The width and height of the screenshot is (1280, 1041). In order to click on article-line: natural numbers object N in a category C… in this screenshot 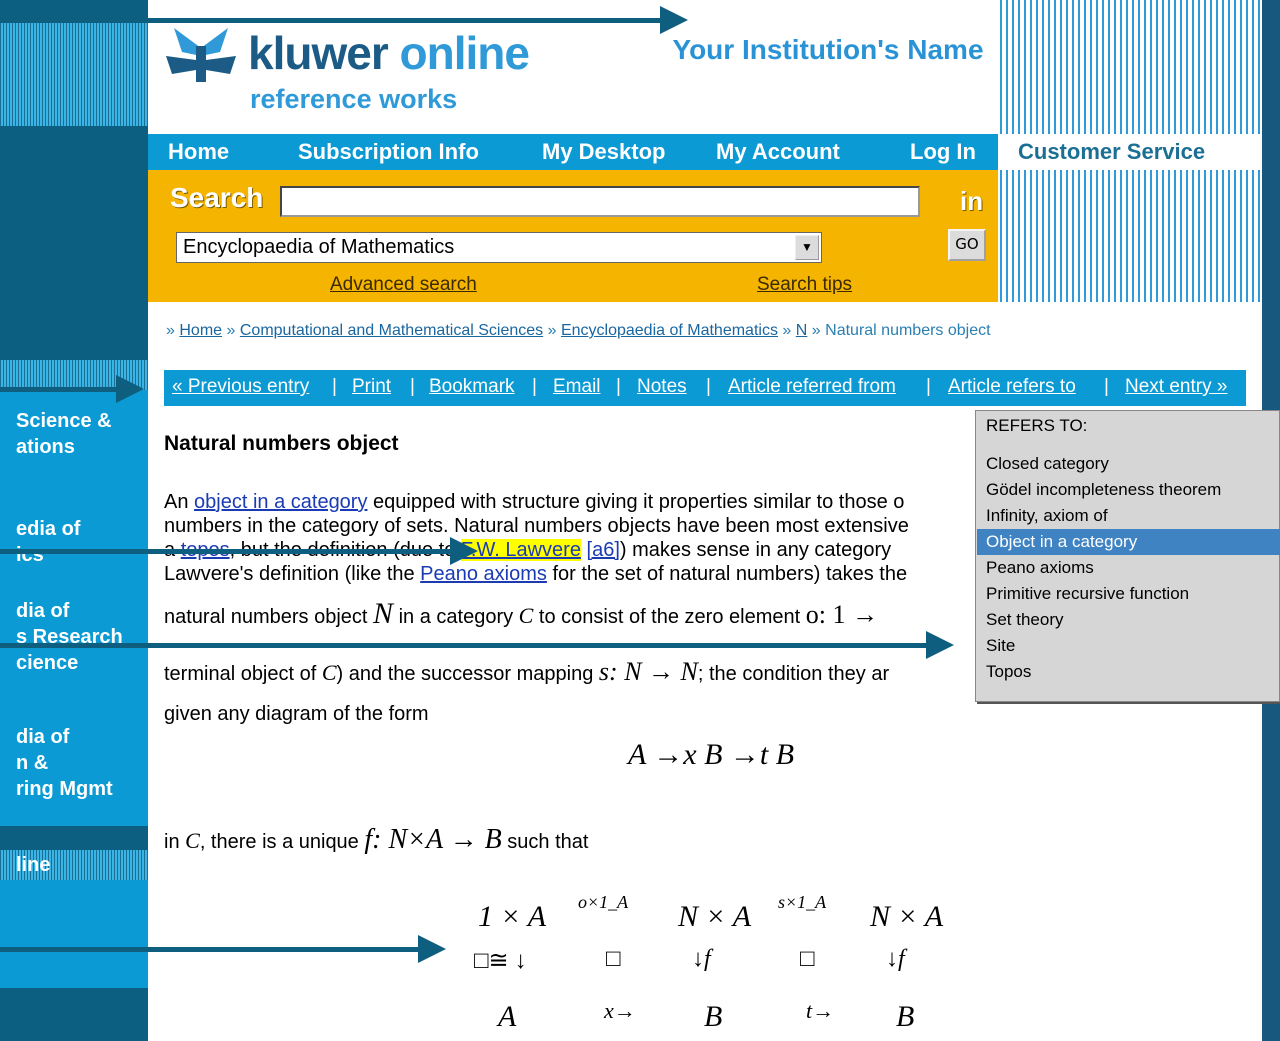, I will do `click(521, 615)`.